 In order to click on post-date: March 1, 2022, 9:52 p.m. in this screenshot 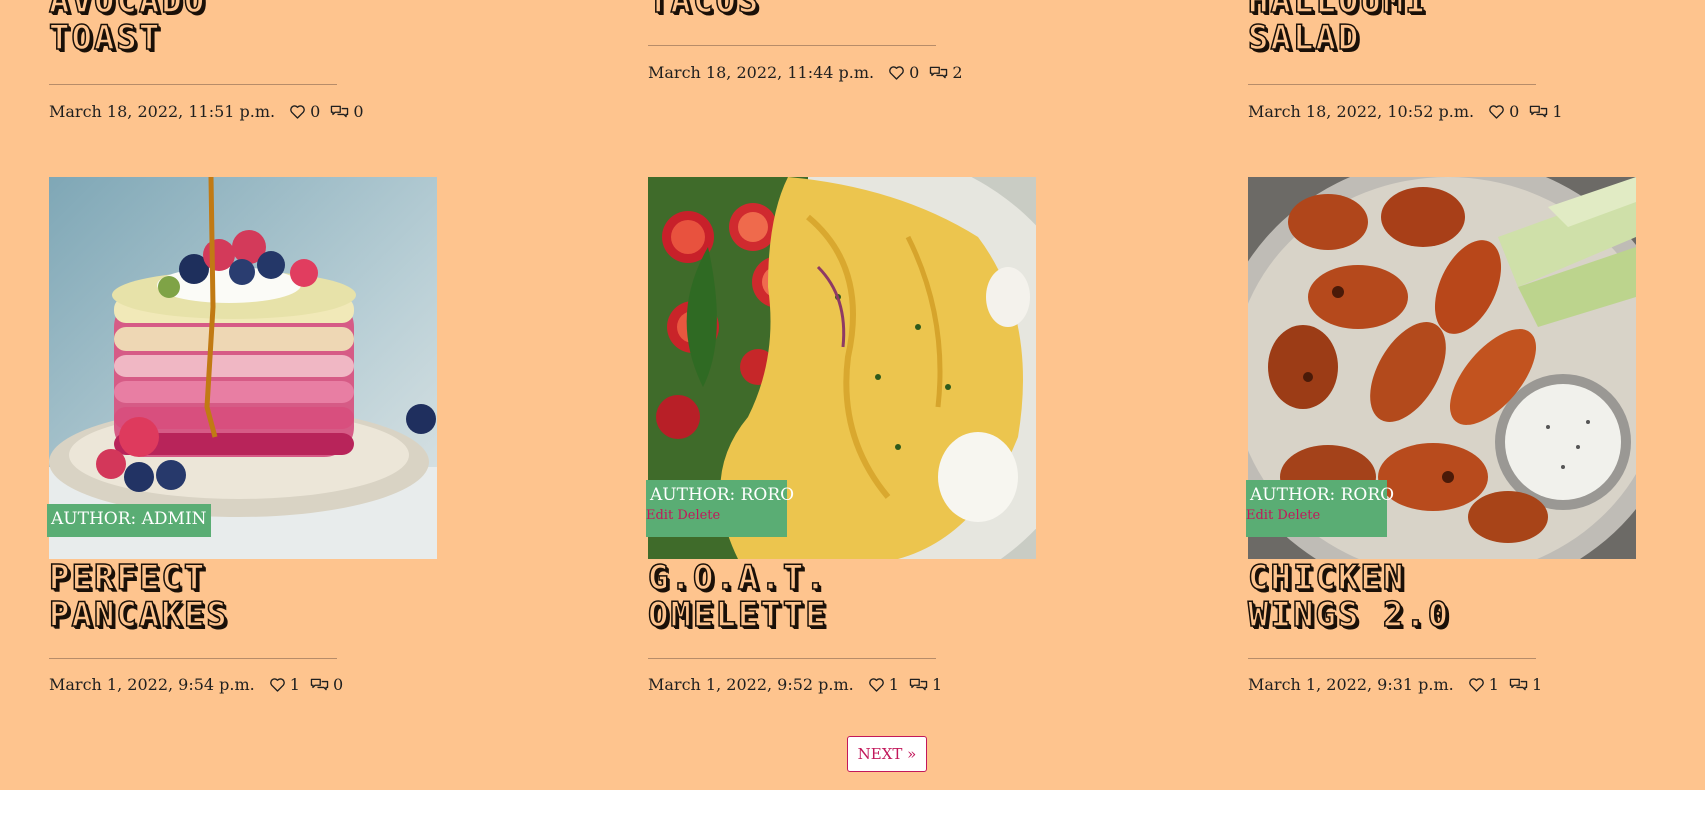, I will do `click(751, 684)`.